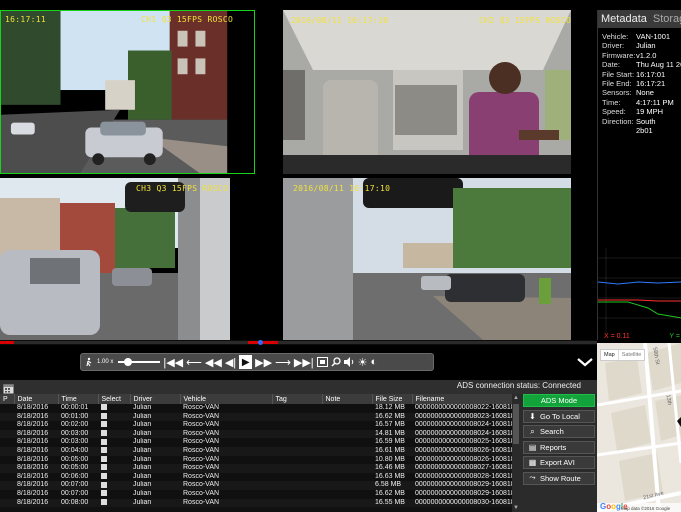 The height and width of the screenshot is (512, 681). Describe the element at coordinates (639, 36) in the screenshot. I see `metadata-row: Vehicle: VAN-1001` at that location.